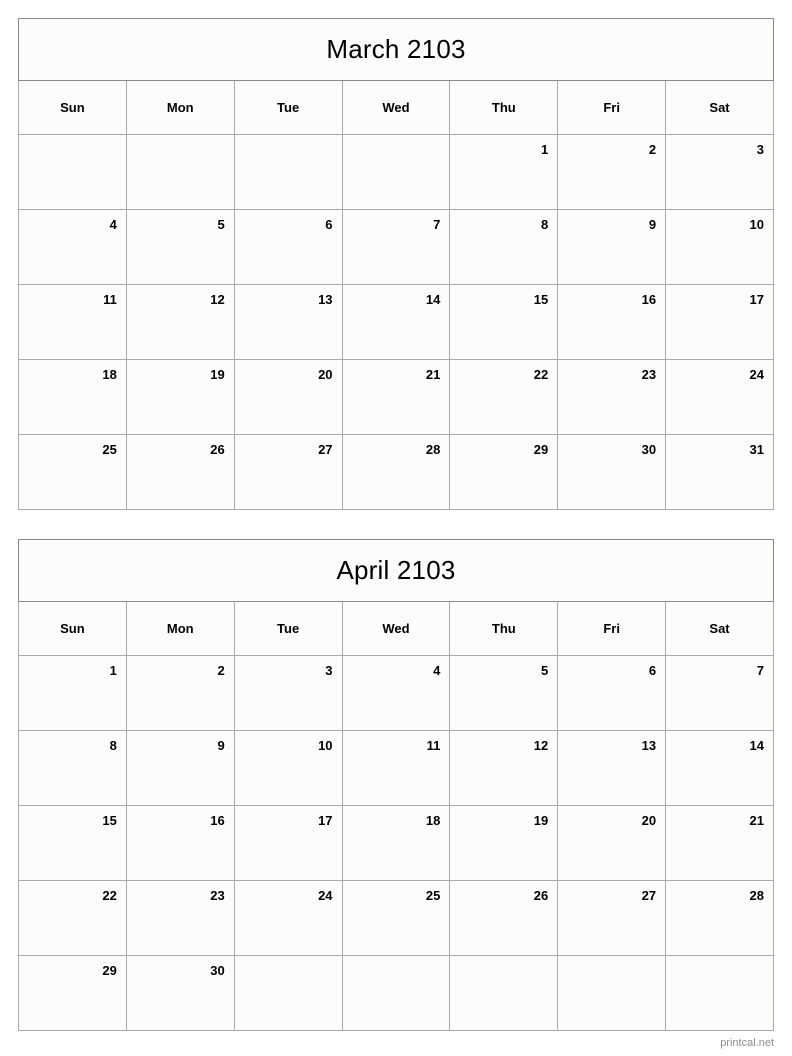 The image size is (792, 1056). I want to click on calendar-week-row: 4 5 6 7 8 9 10, so click(396, 247).